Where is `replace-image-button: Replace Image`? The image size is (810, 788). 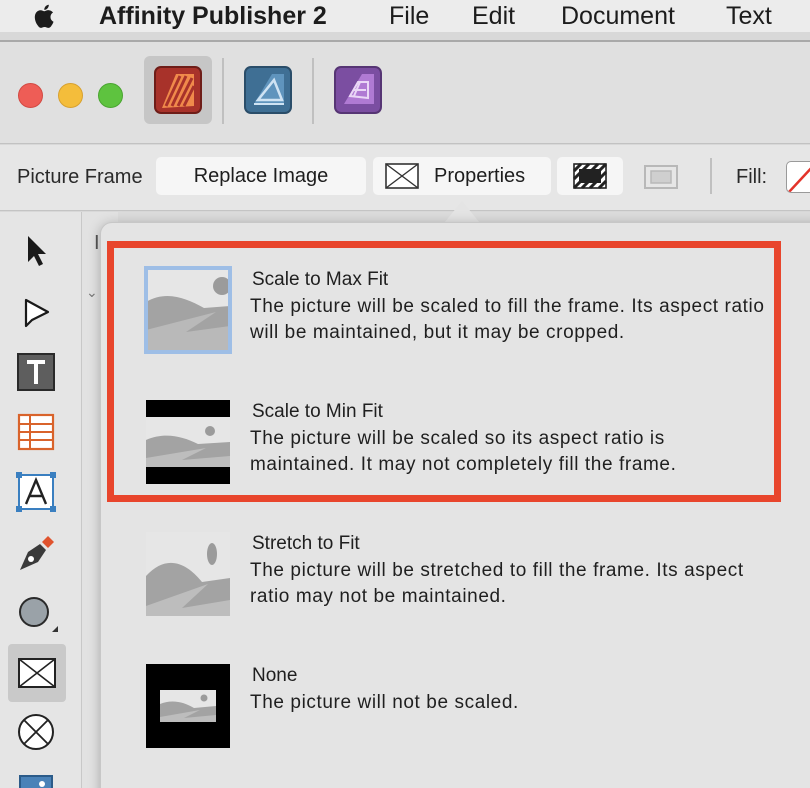 replace-image-button: Replace Image is located at coordinates (261, 176).